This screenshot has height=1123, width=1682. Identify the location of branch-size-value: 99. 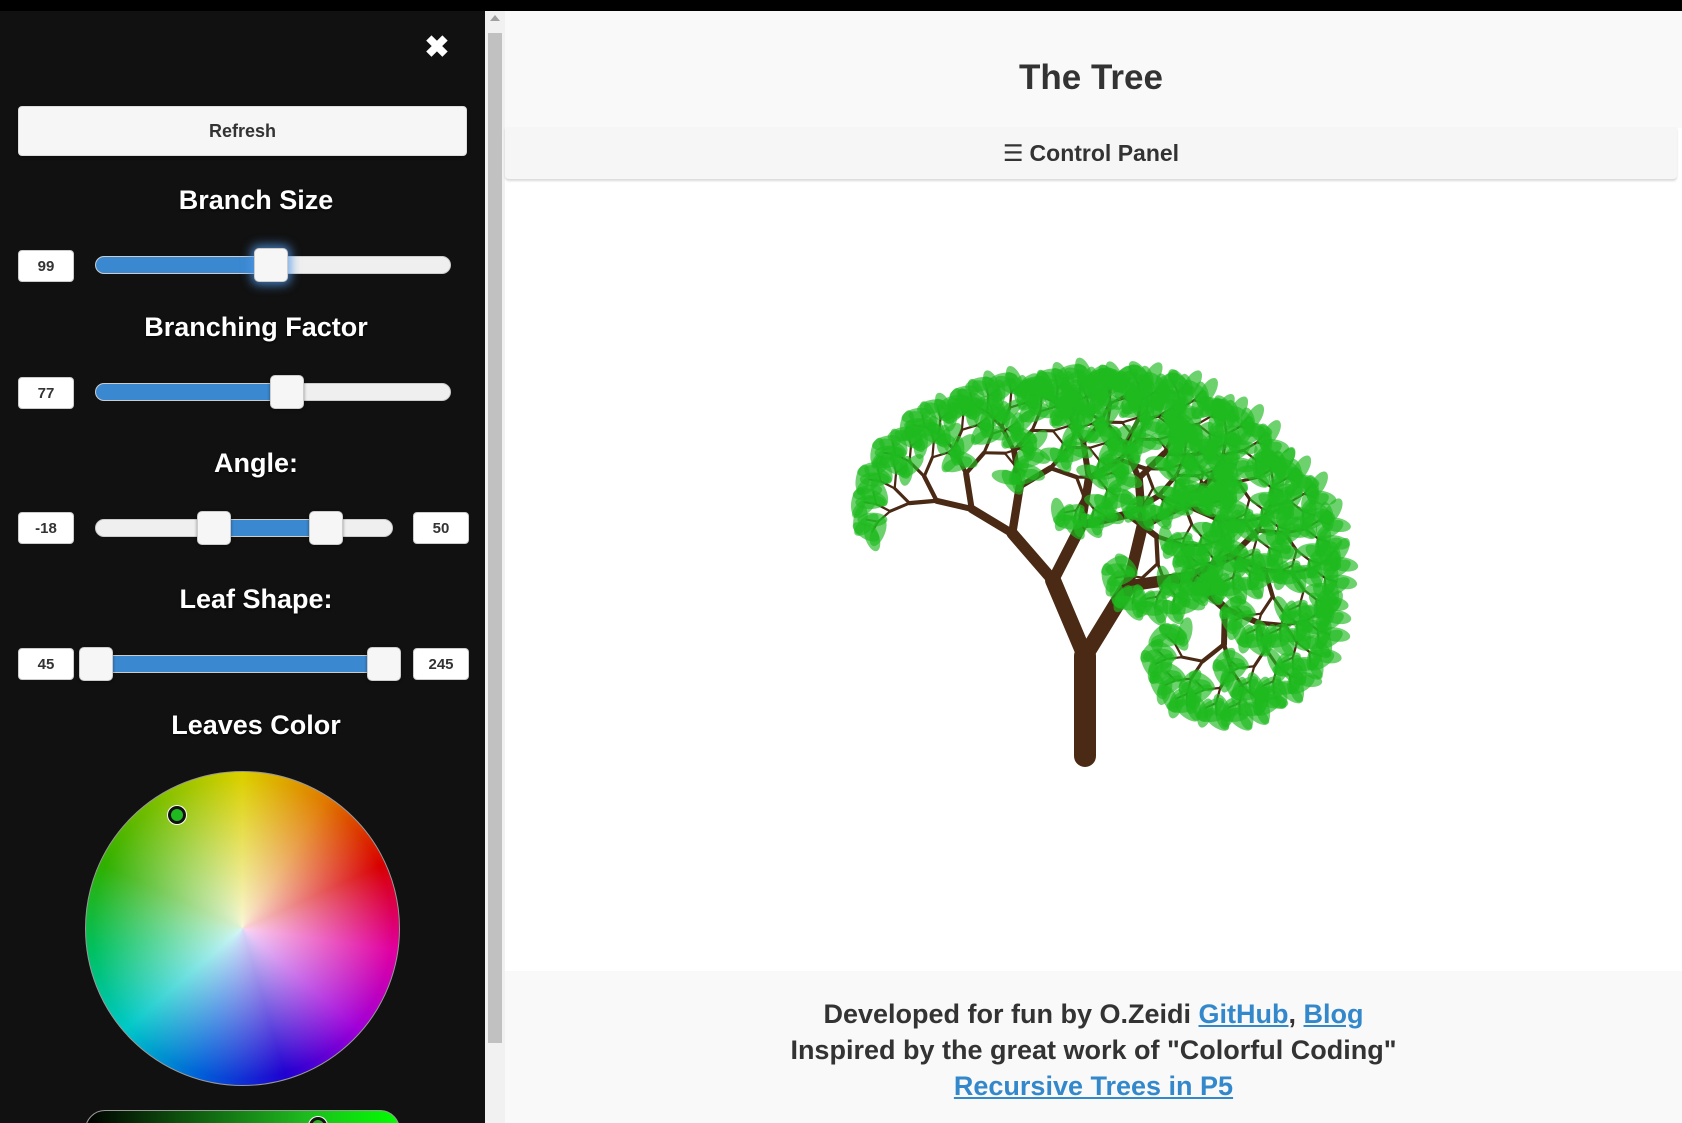
(46, 266).